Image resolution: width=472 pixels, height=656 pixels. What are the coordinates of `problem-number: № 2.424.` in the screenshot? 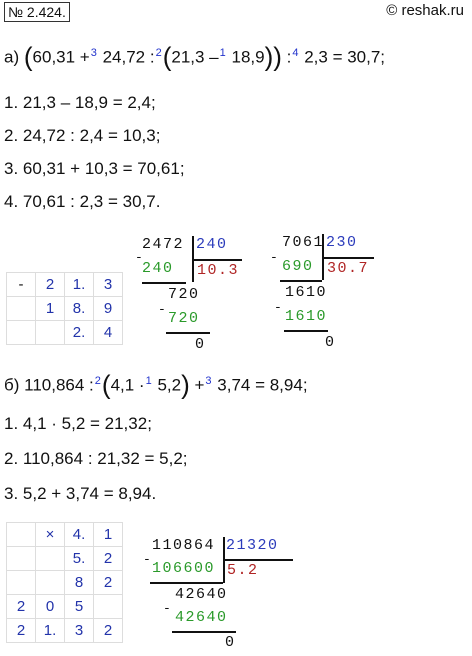 It's located at (37, 12).